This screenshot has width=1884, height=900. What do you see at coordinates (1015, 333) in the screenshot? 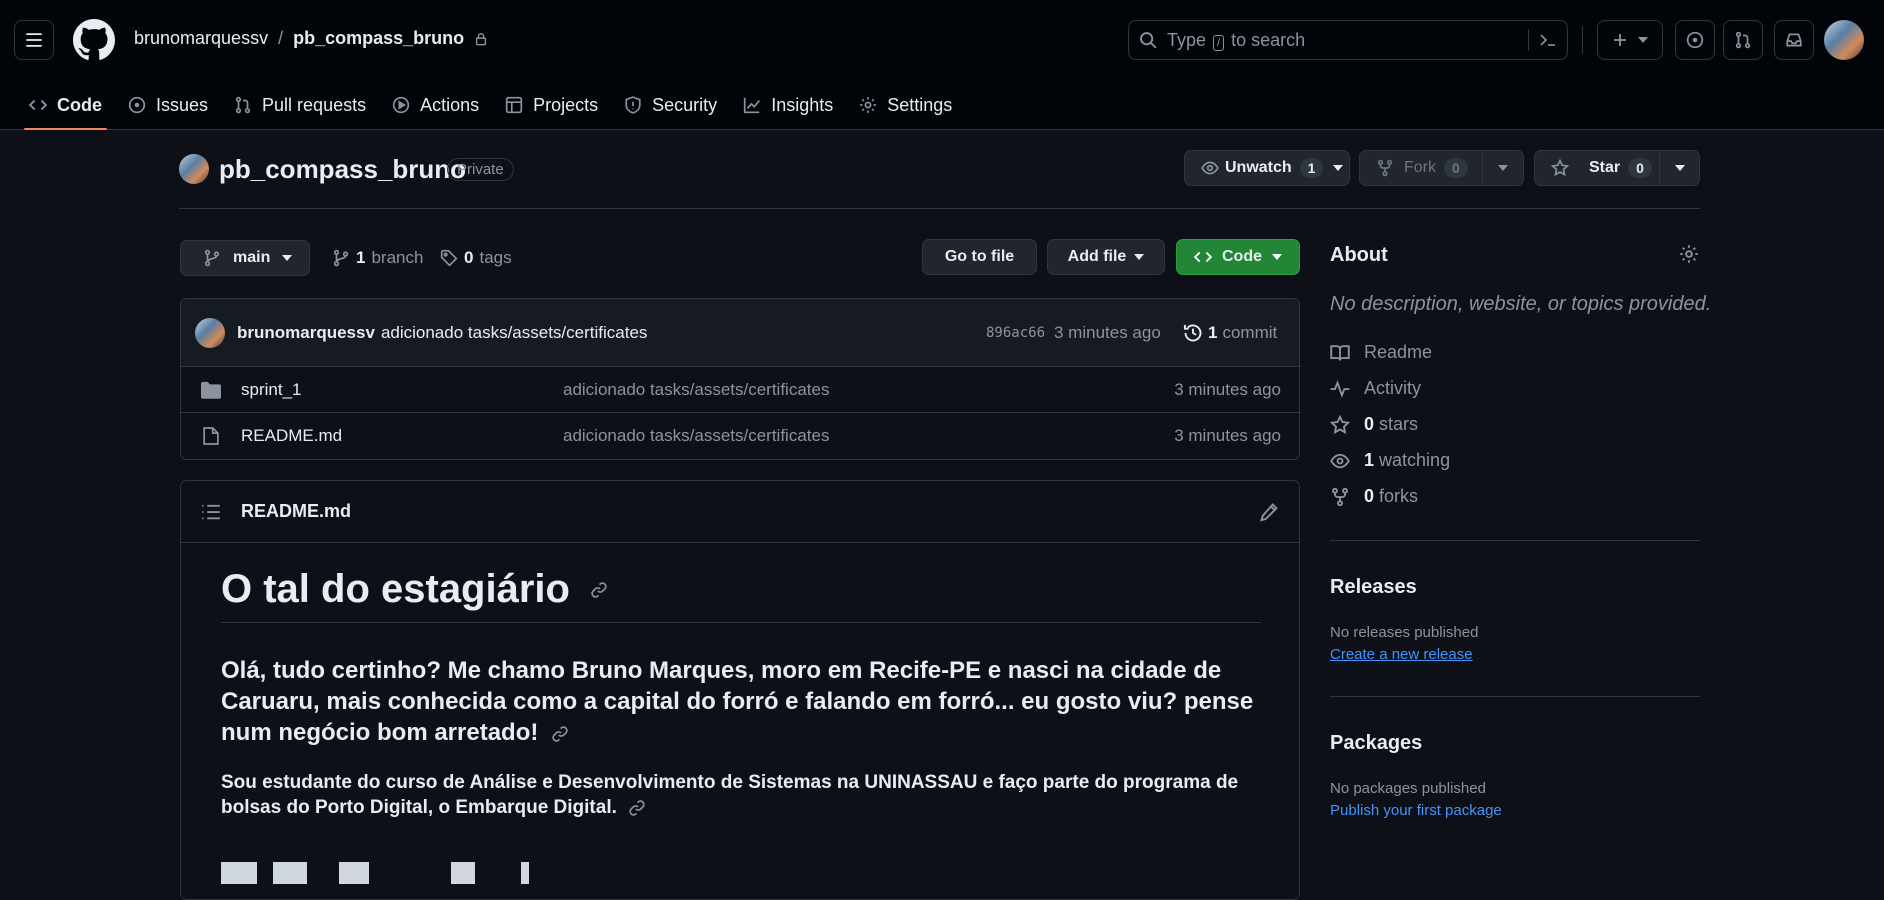
I see `commit-sha: 896ac66` at bounding box center [1015, 333].